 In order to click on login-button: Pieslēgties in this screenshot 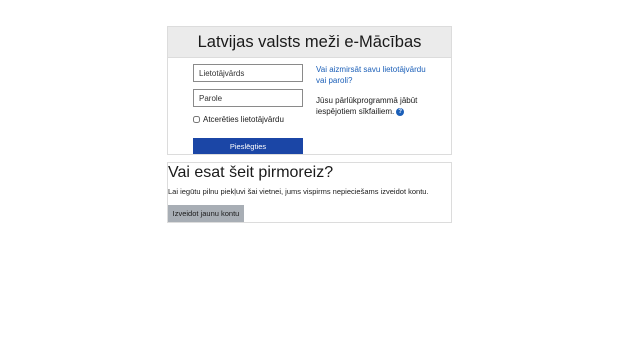, I will do `click(248, 146)`.